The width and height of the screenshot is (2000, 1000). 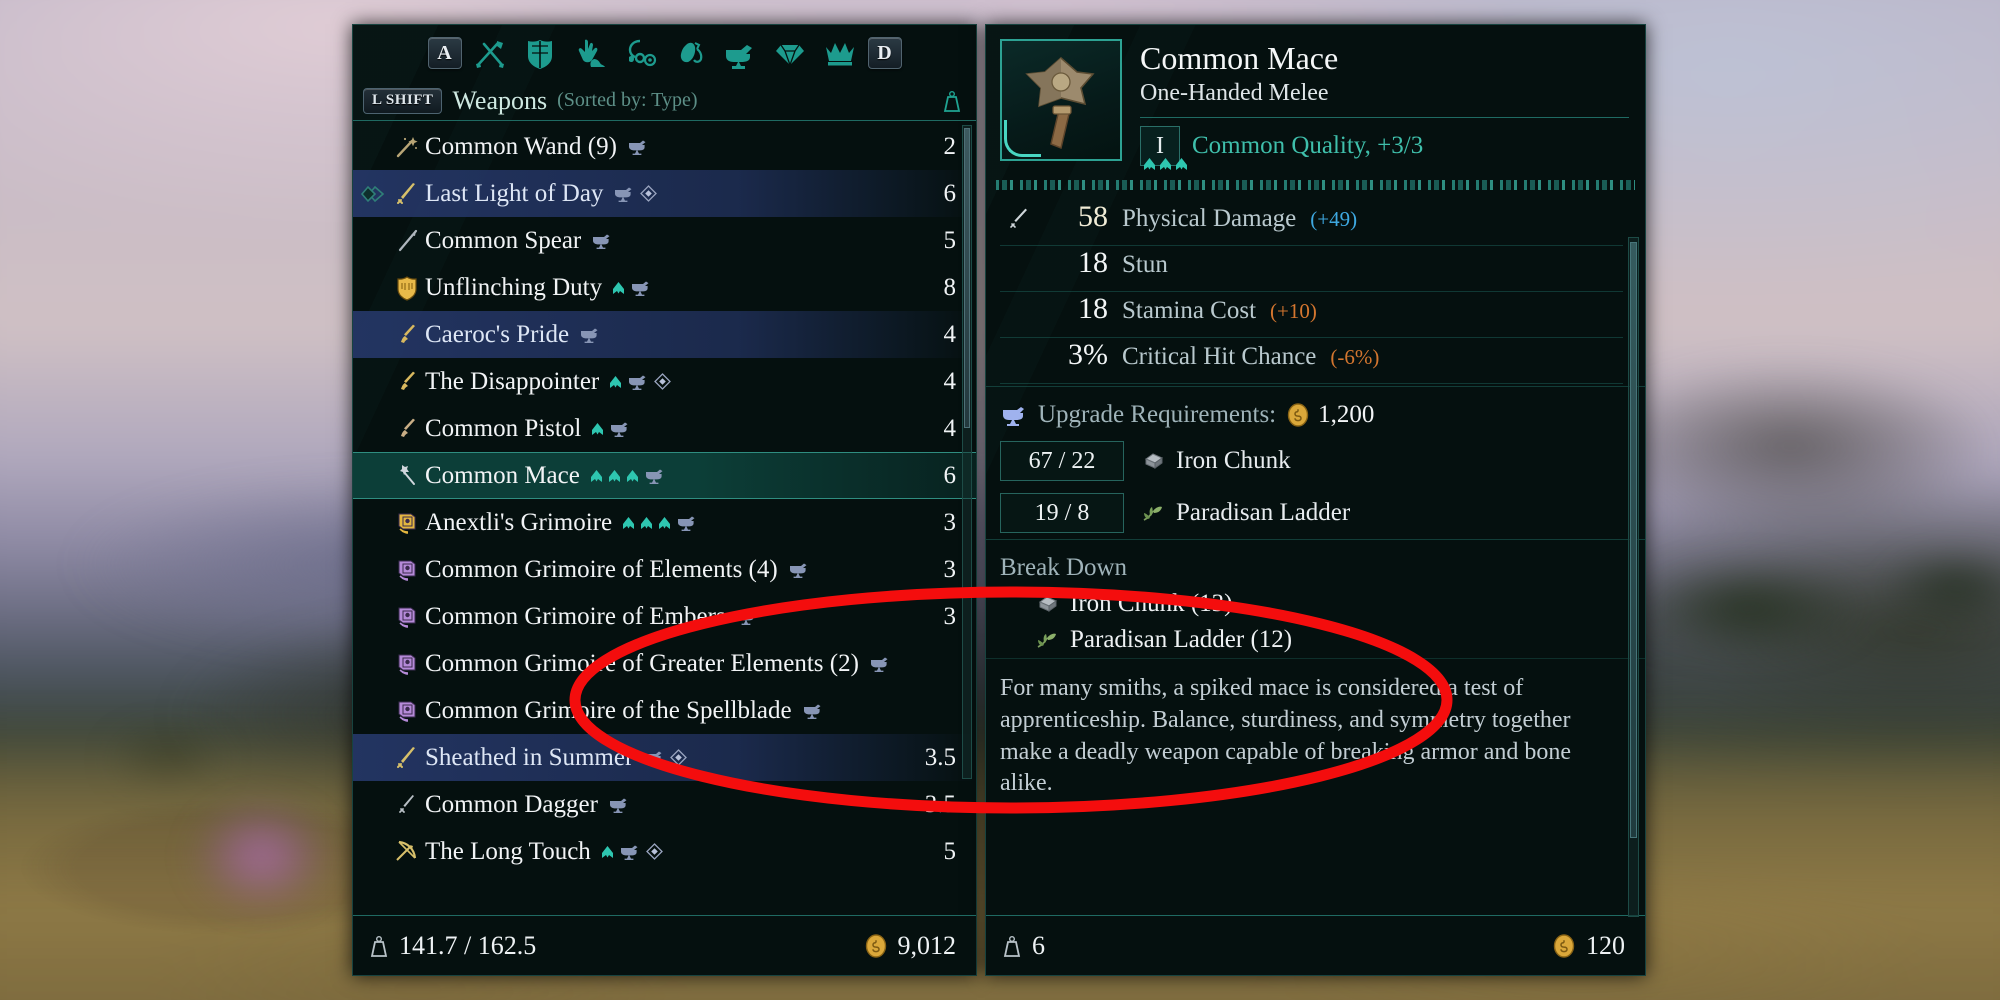 I want to click on header-divider, so click(x=1384, y=118).